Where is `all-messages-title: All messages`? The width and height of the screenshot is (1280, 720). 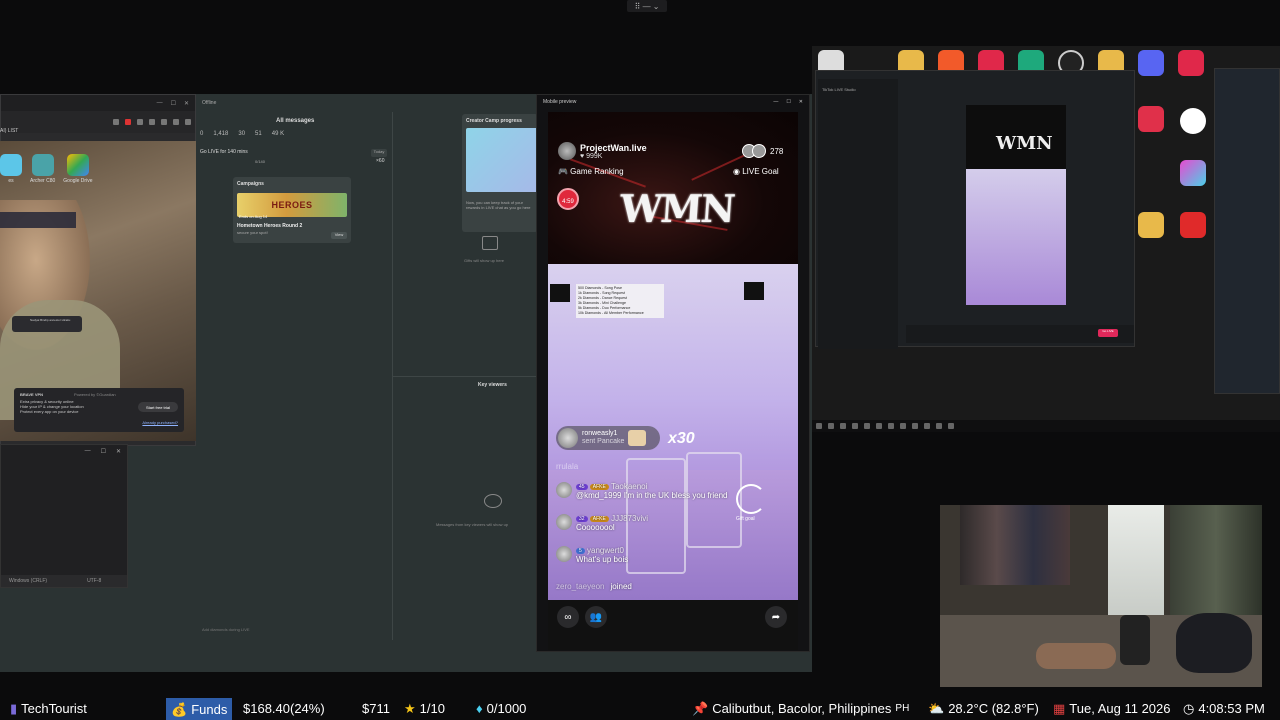
all-messages-title: All messages is located at coordinates (295, 121).